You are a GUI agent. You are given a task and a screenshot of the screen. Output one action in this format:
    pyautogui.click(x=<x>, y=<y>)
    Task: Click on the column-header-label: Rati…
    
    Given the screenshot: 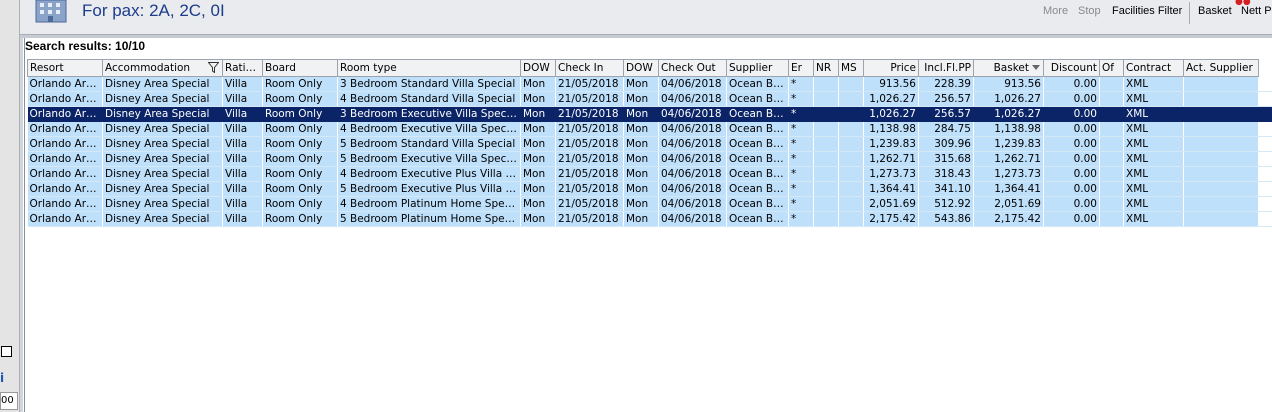 What is the action you would take?
    pyautogui.click(x=241, y=68)
    